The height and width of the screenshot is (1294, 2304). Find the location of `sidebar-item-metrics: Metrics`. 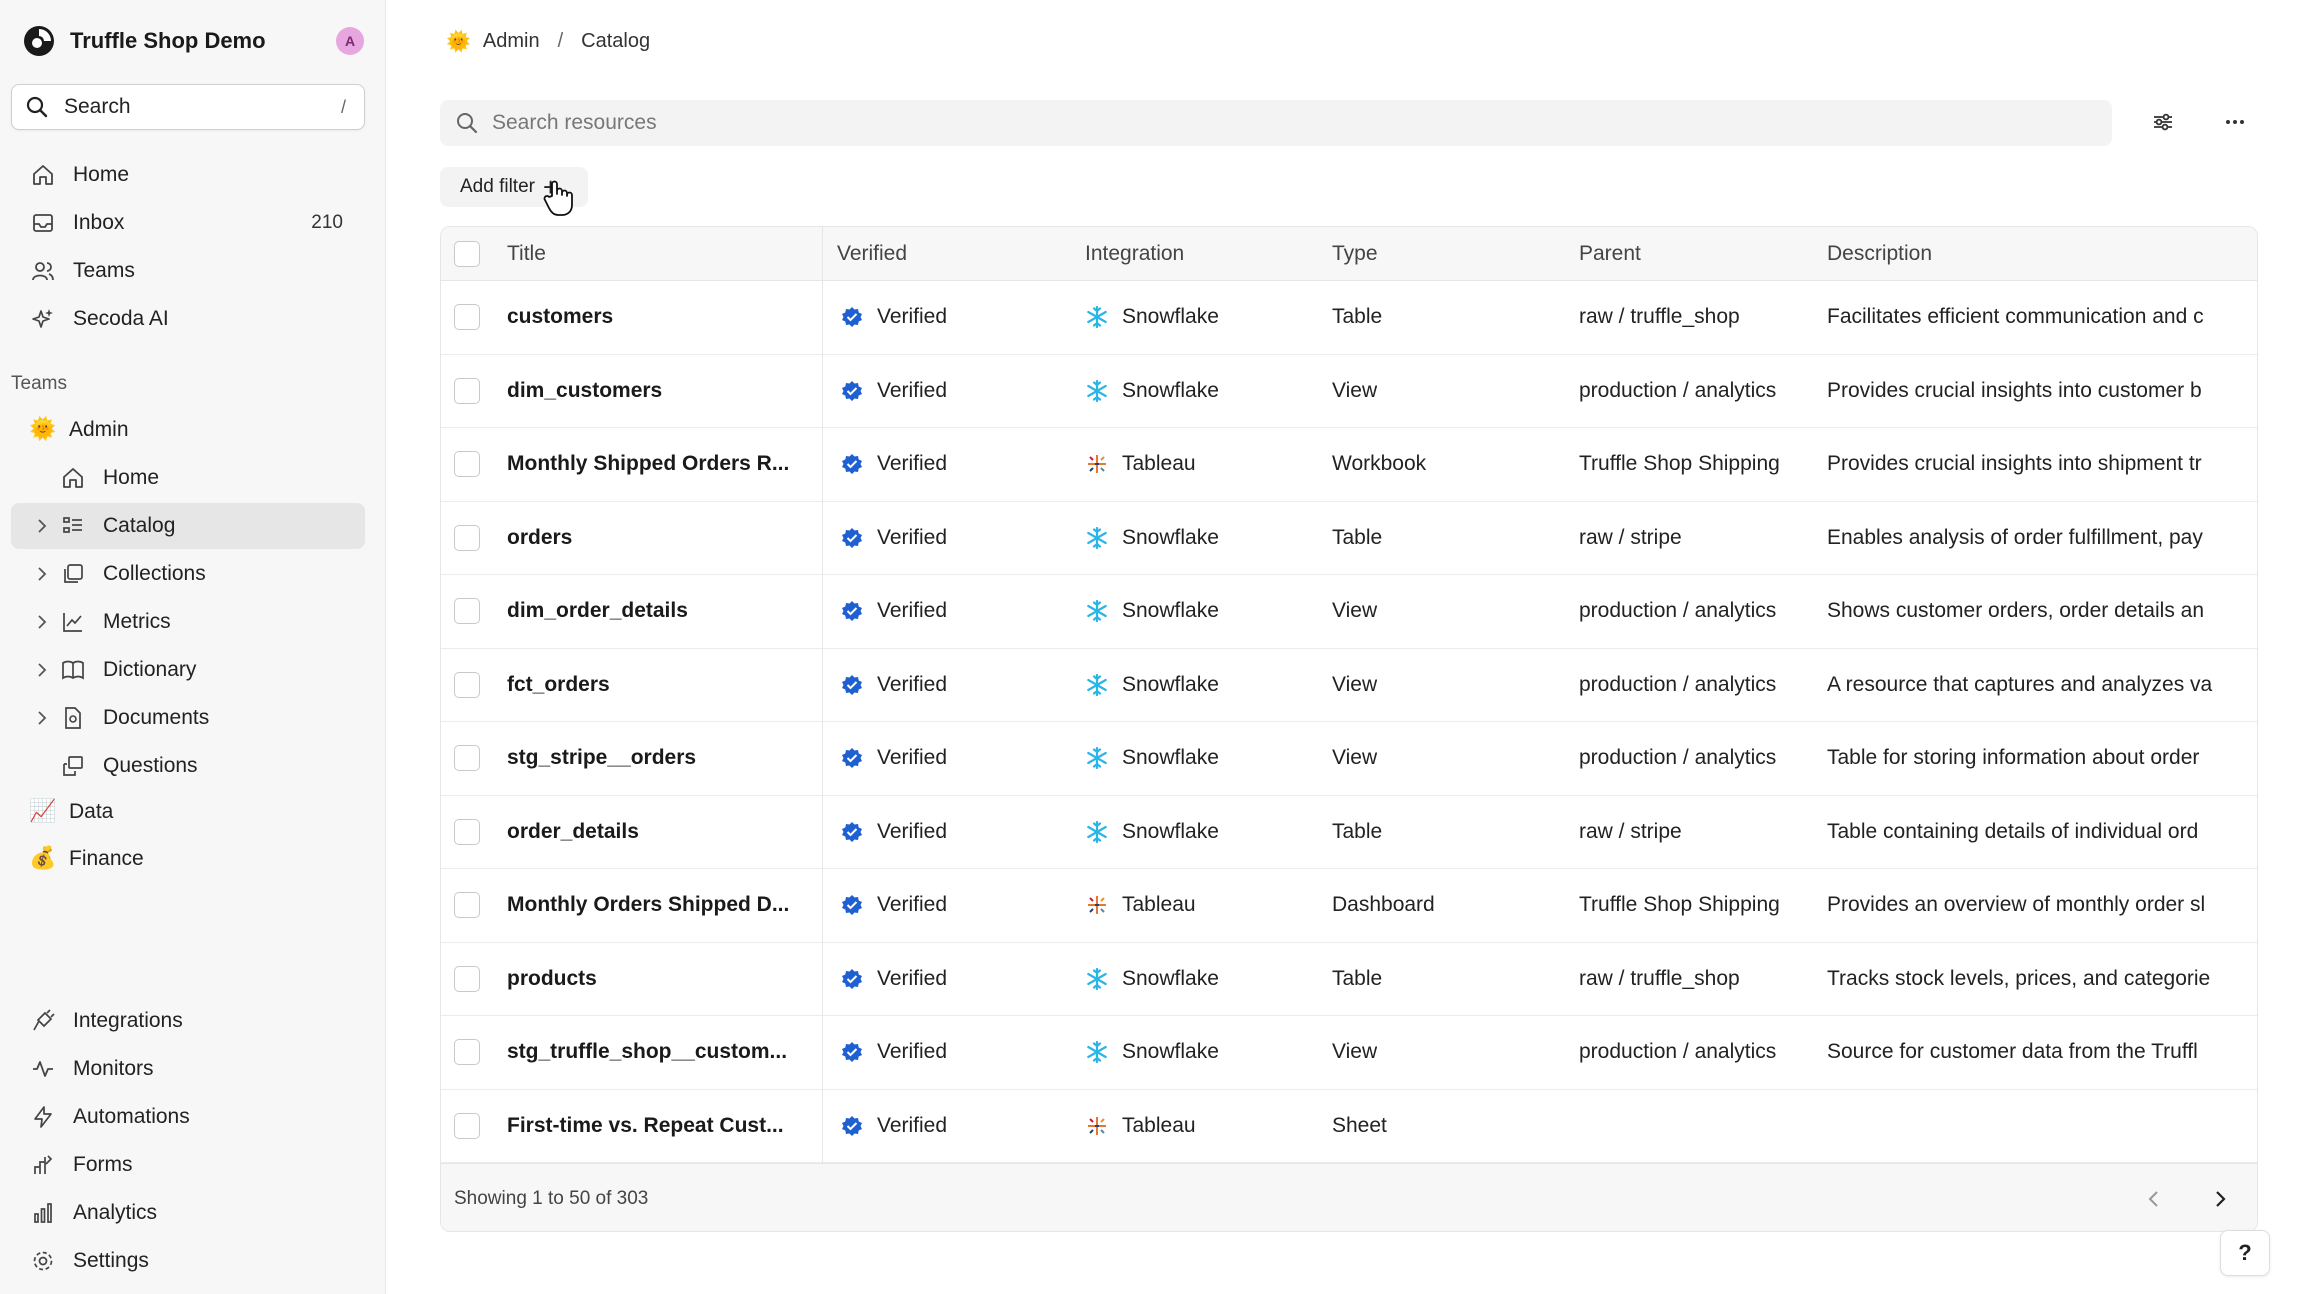

sidebar-item-metrics: Metrics is located at coordinates (188, 622).